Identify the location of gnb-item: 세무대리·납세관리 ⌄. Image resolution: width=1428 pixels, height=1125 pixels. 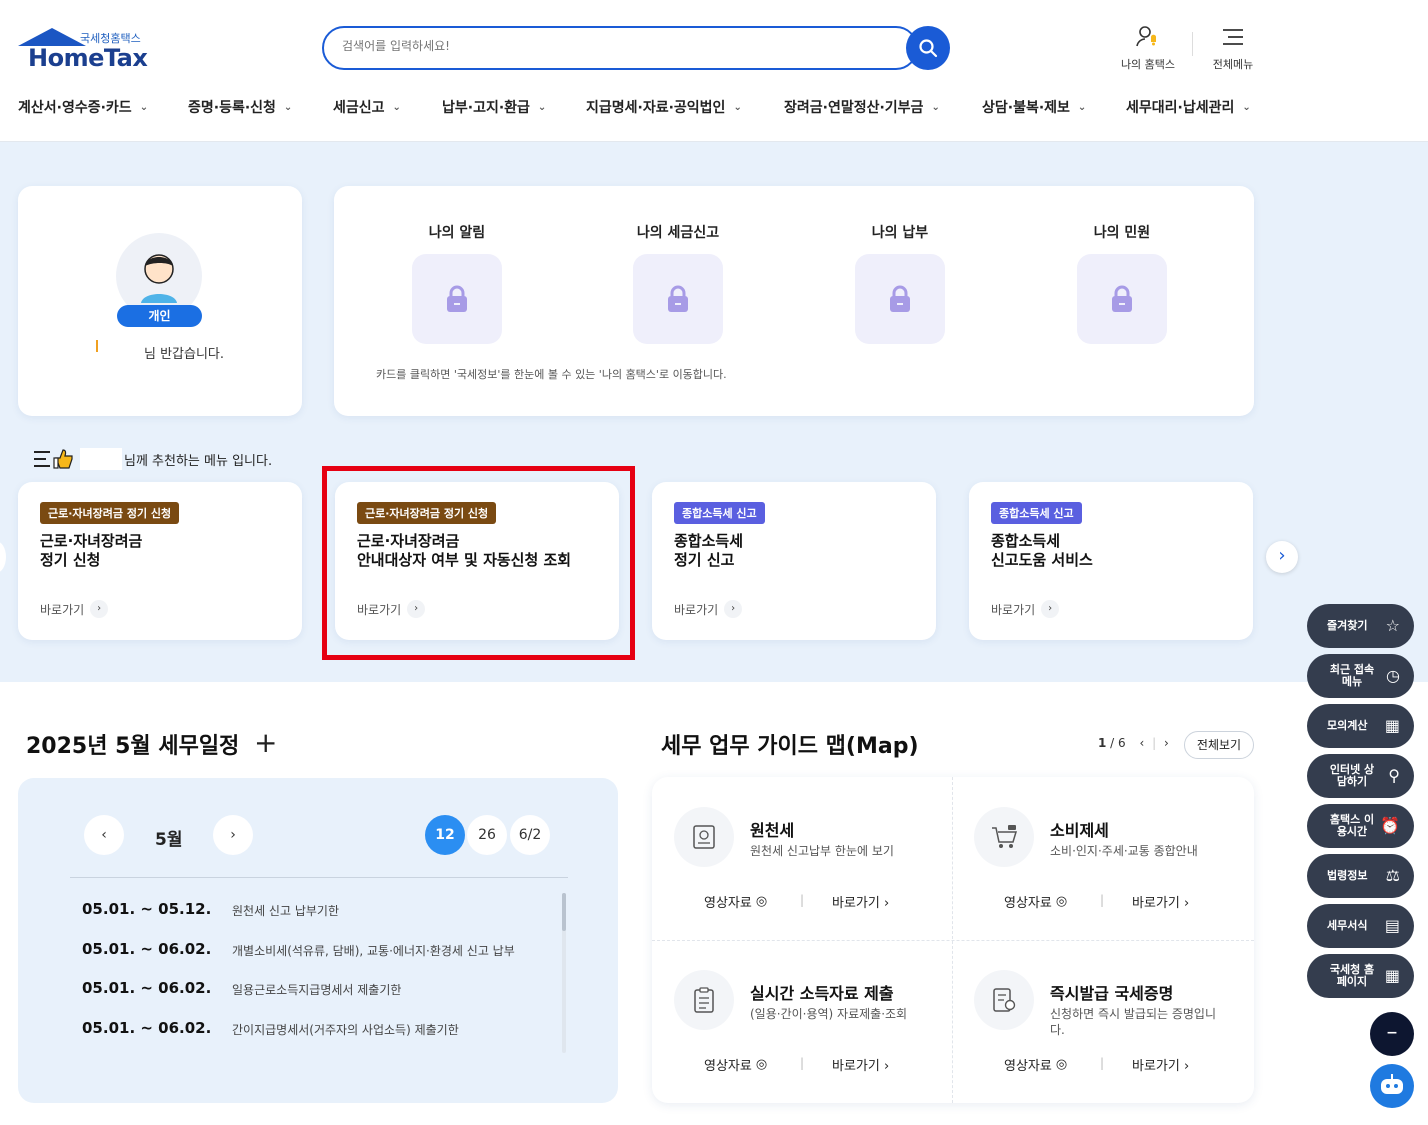
(1196, 107).